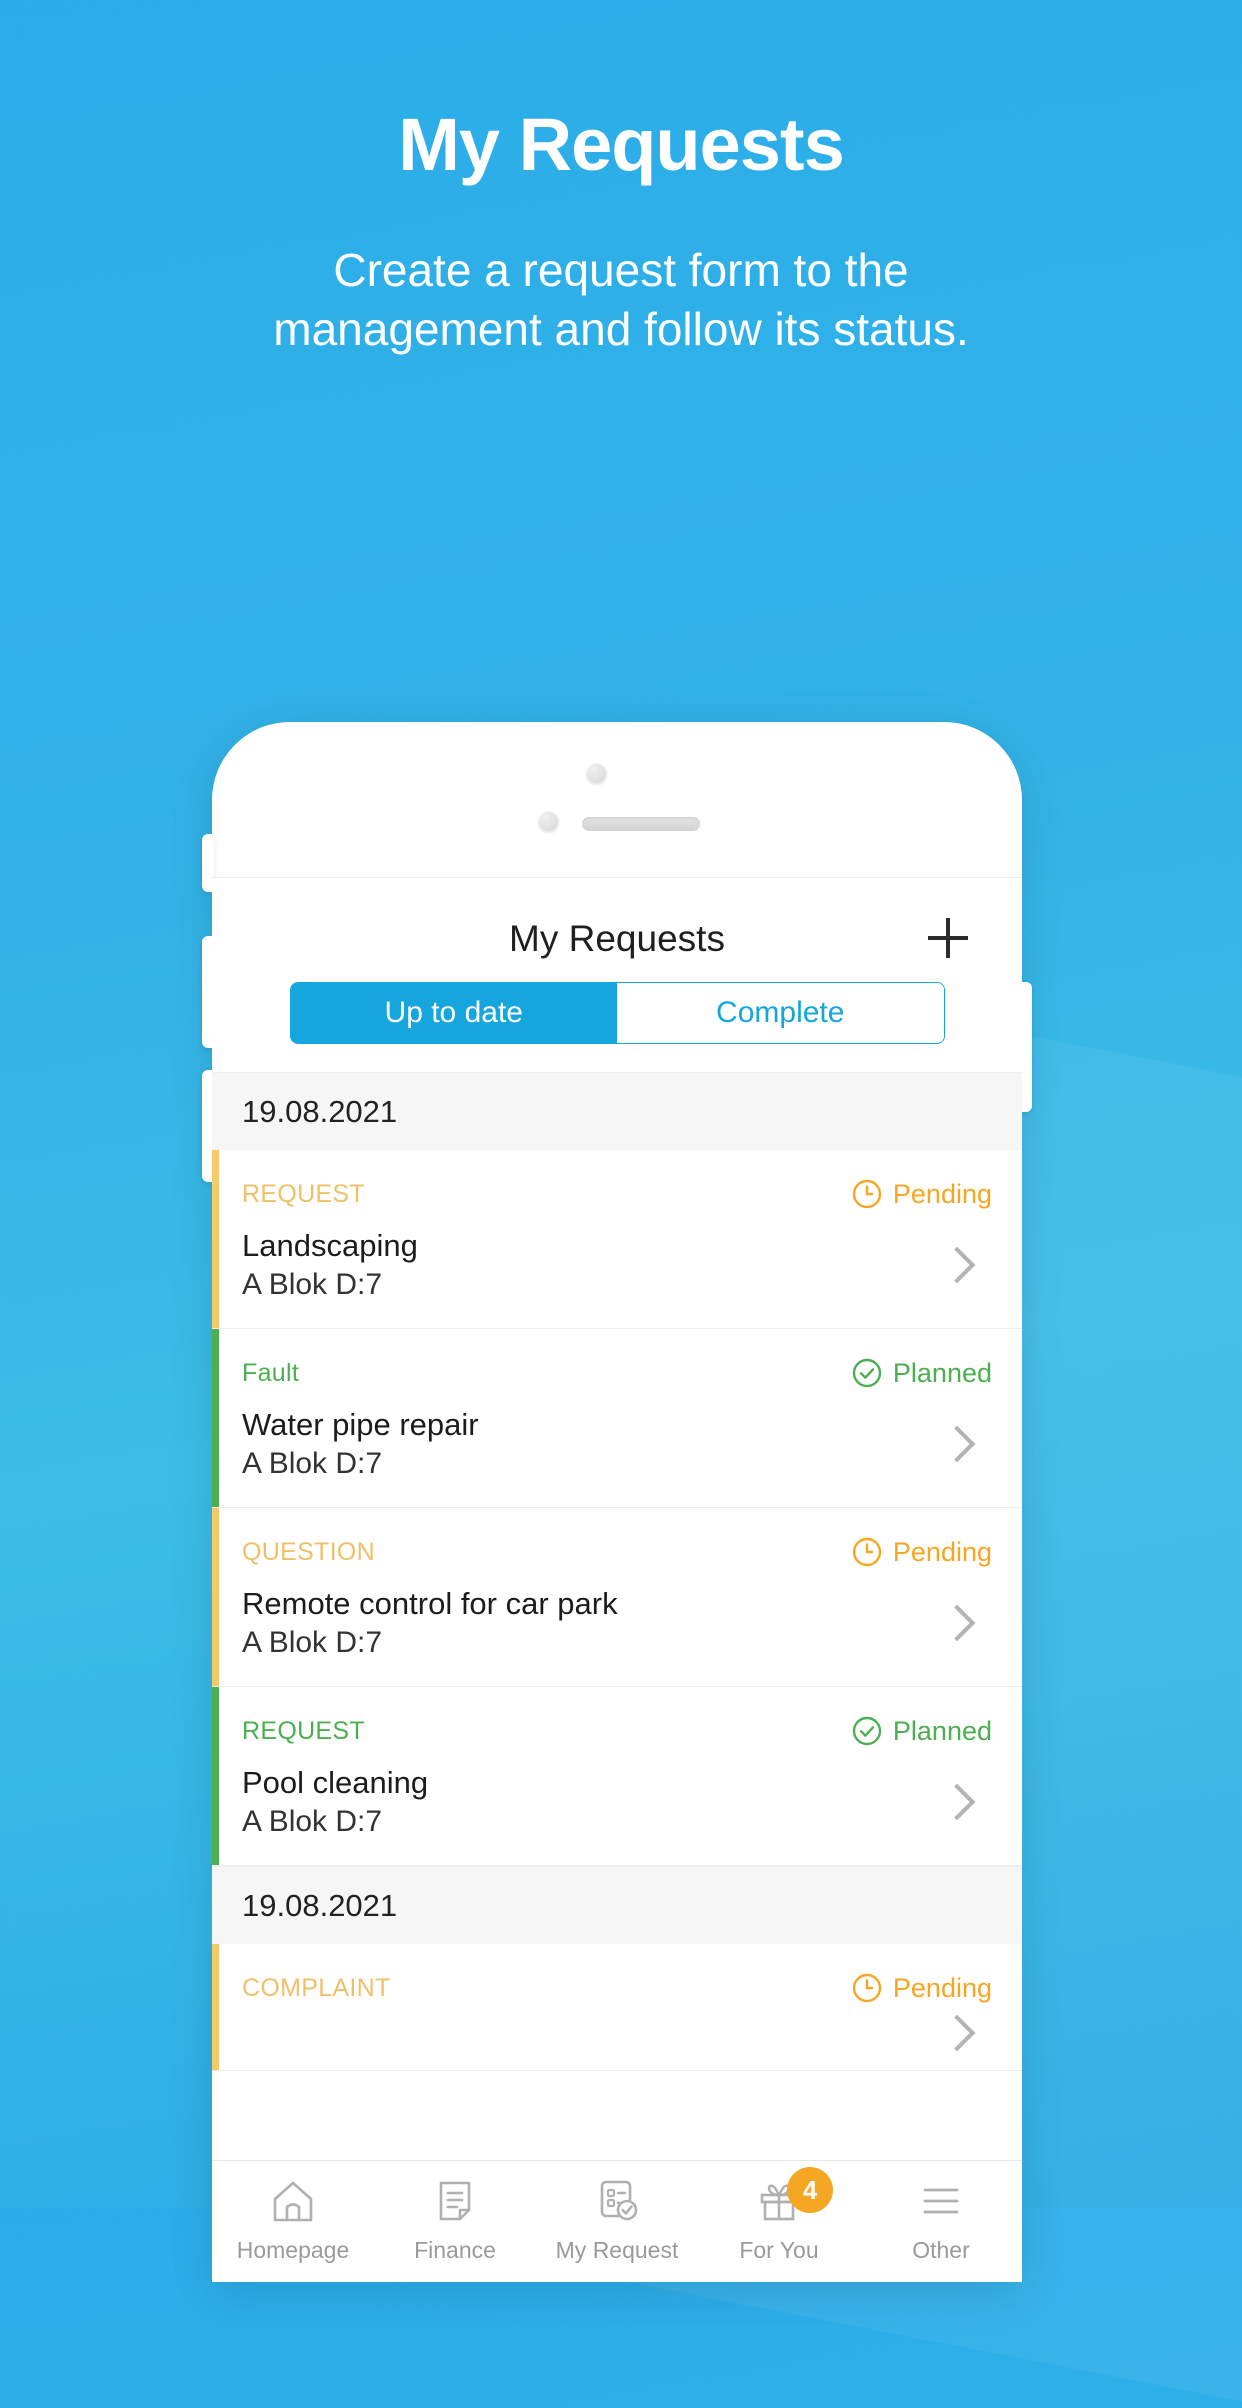  Describe the element at coordinates (948, 938) in the screenshot. I see `add-request-button` at that location.